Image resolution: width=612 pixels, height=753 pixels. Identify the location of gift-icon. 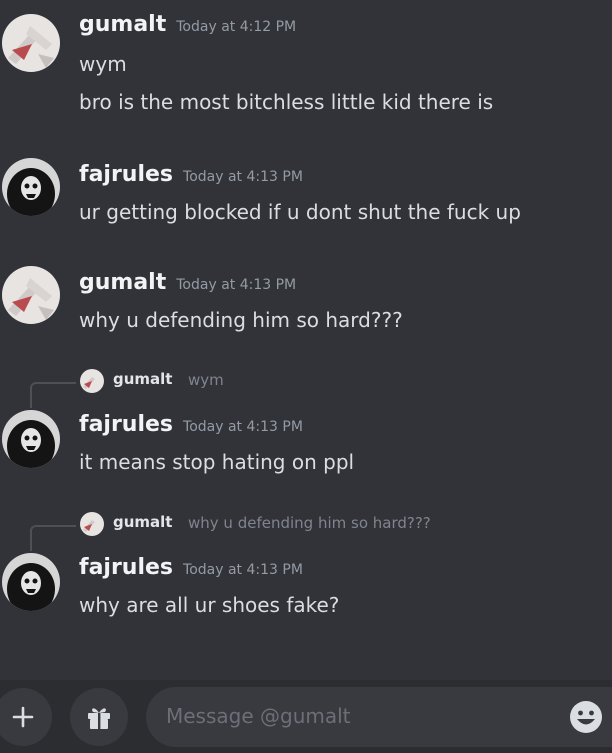
(99, 718).